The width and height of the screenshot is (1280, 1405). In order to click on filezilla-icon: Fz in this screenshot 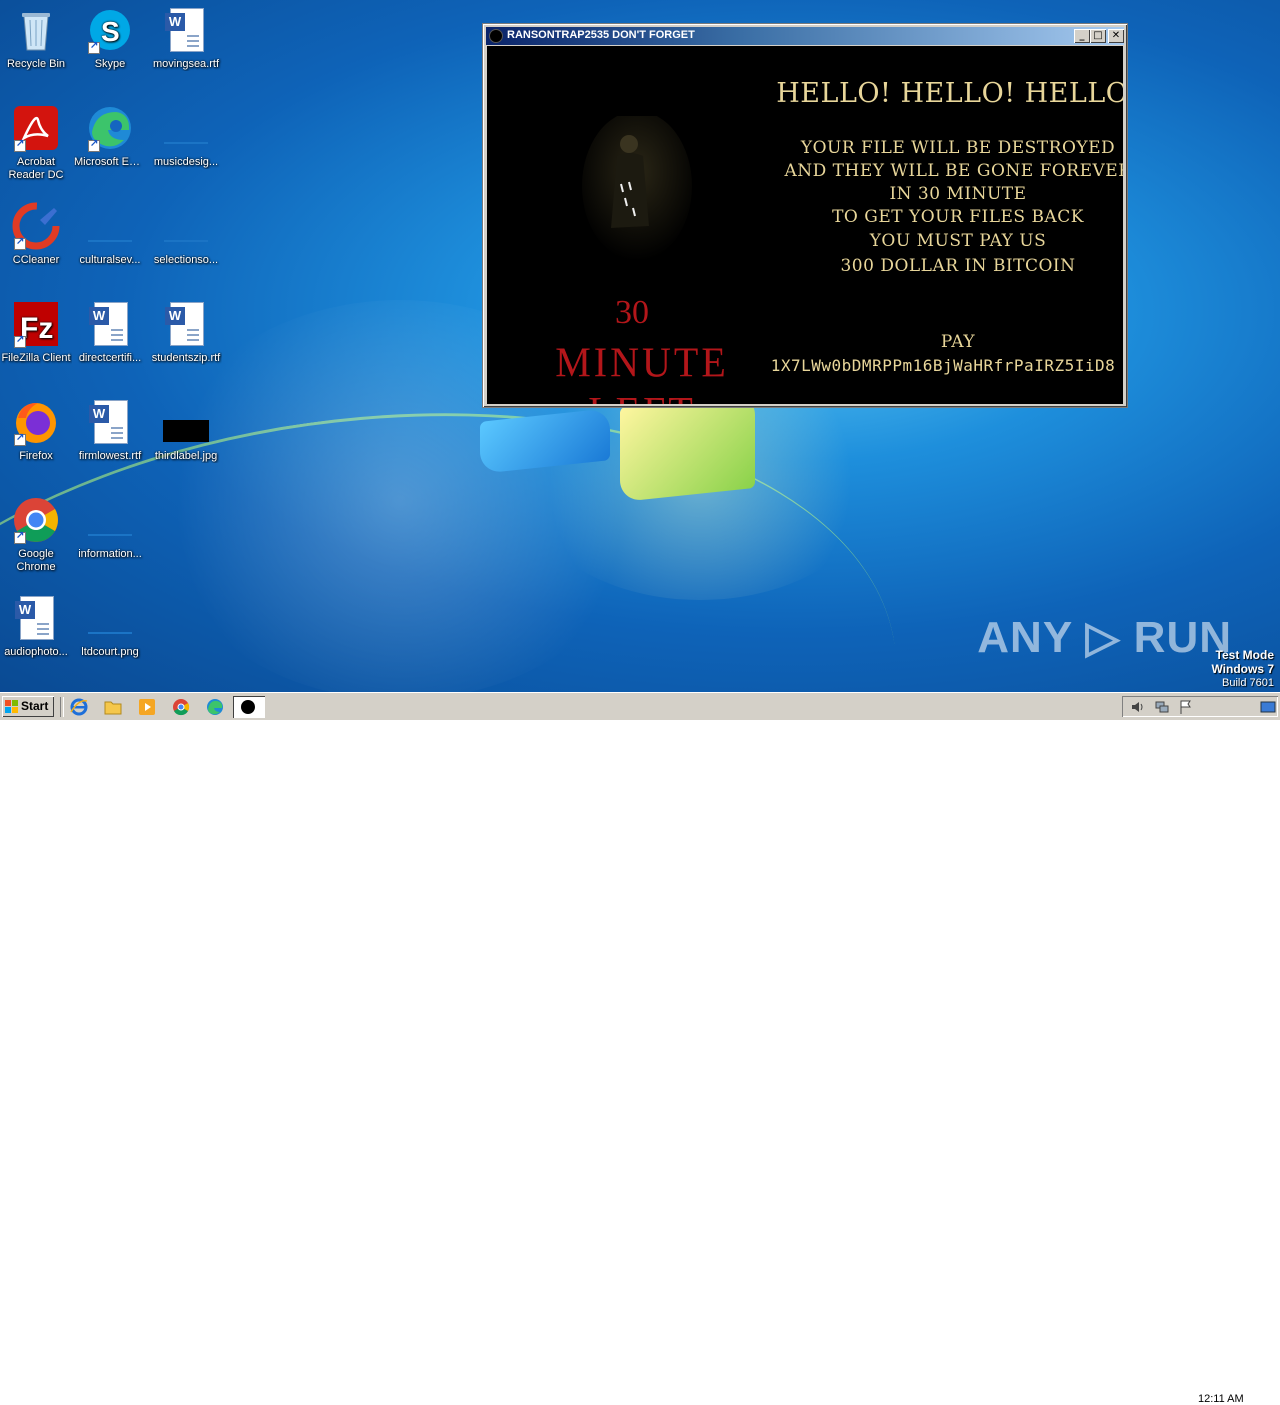, I will do `click(36, 324)`.